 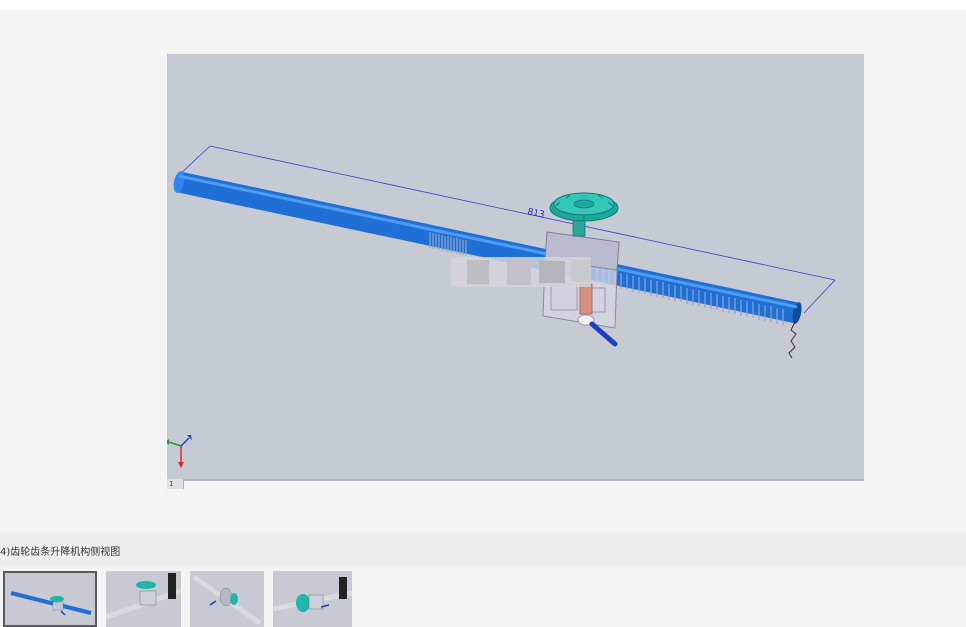 What do you see at coordinates (483, 5) in the screenshot?
I see `top-strip` at bounding box center [483, 5].